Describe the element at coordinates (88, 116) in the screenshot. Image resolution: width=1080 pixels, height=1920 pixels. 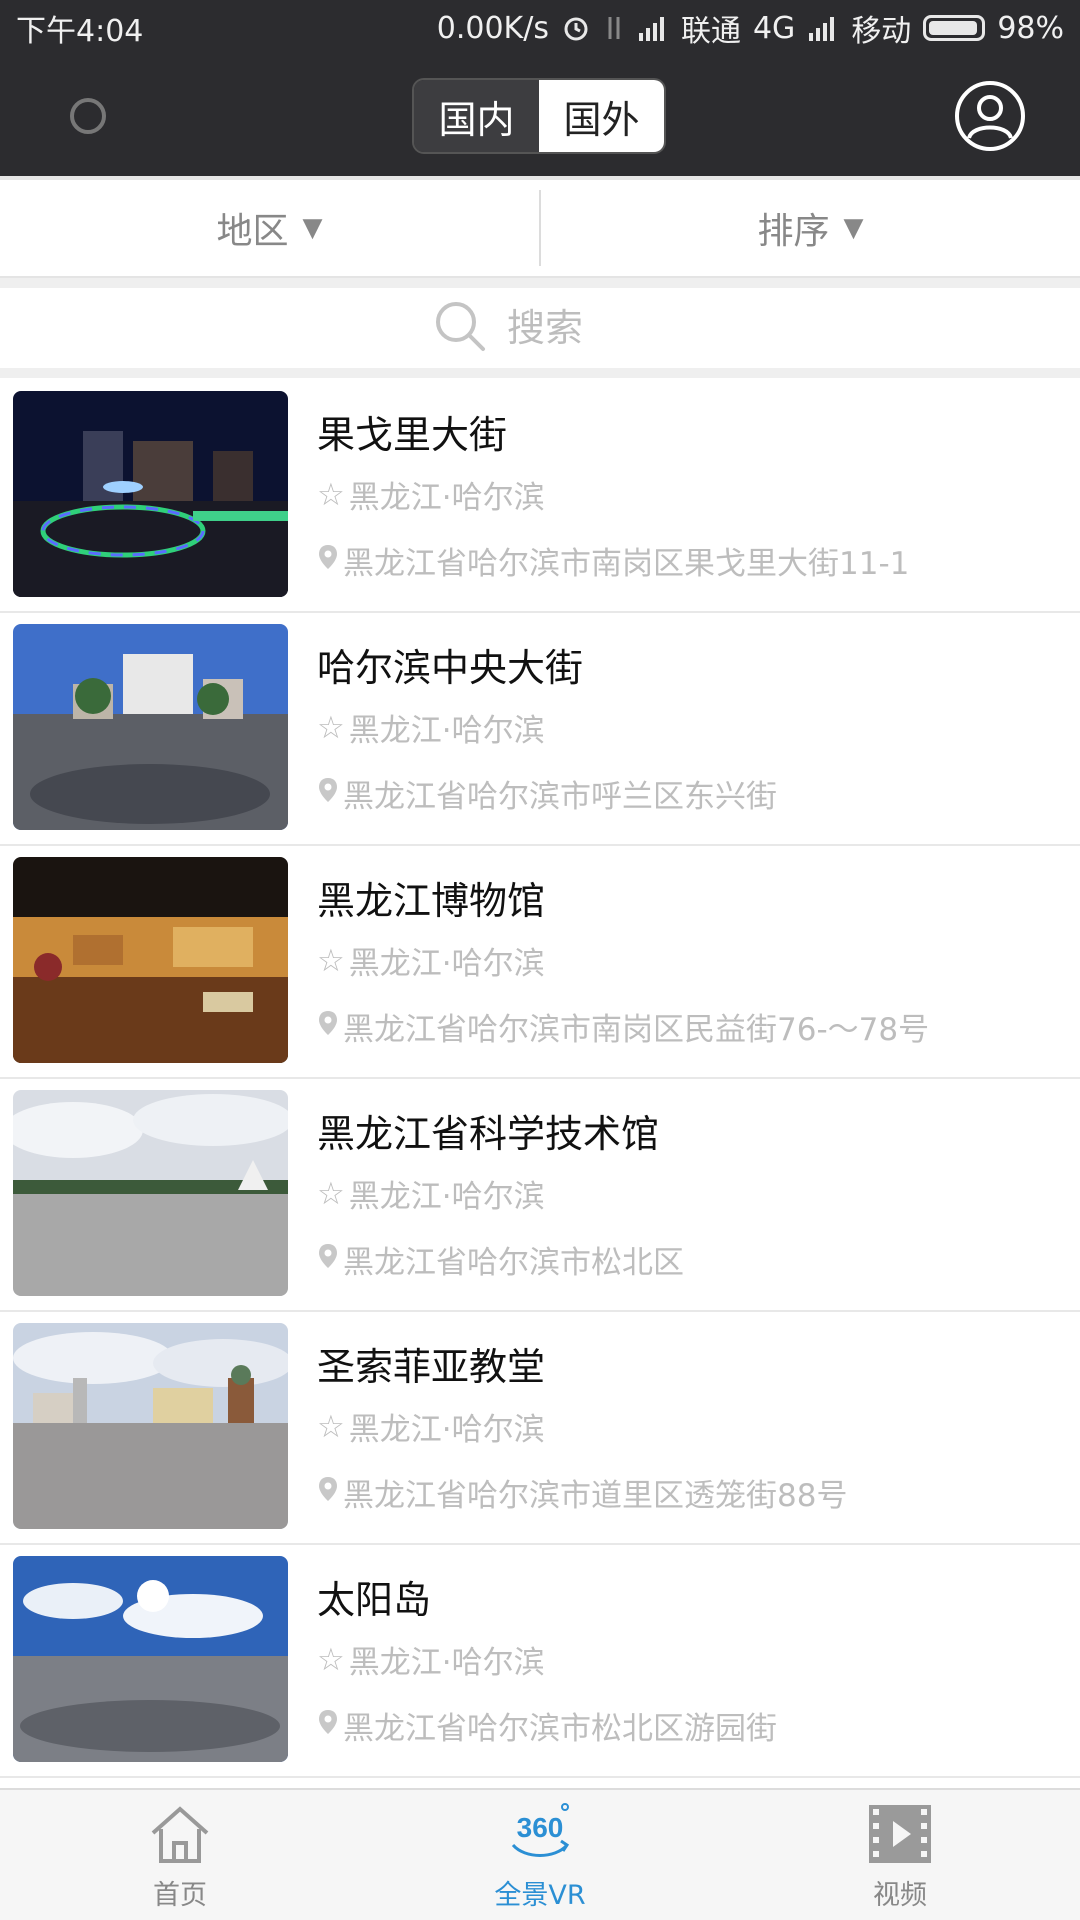
I see `loading-spinner-icon` at that location.